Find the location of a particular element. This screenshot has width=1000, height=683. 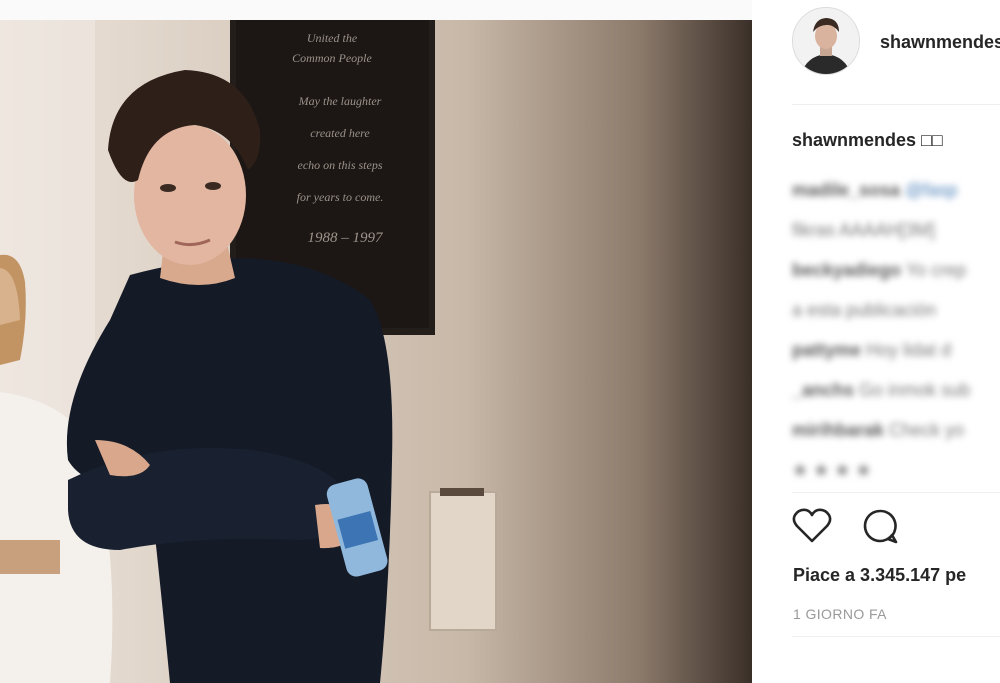

list-item: a esta publicación is located at coordinates (896, 310).